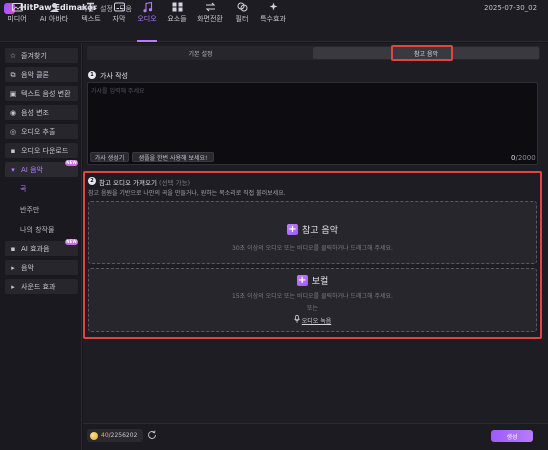  What do you see at coordinates (200, 53) in the screenshot?
I see `tab-basic-settings: 기본 설정` at bounding box center [200, 53].